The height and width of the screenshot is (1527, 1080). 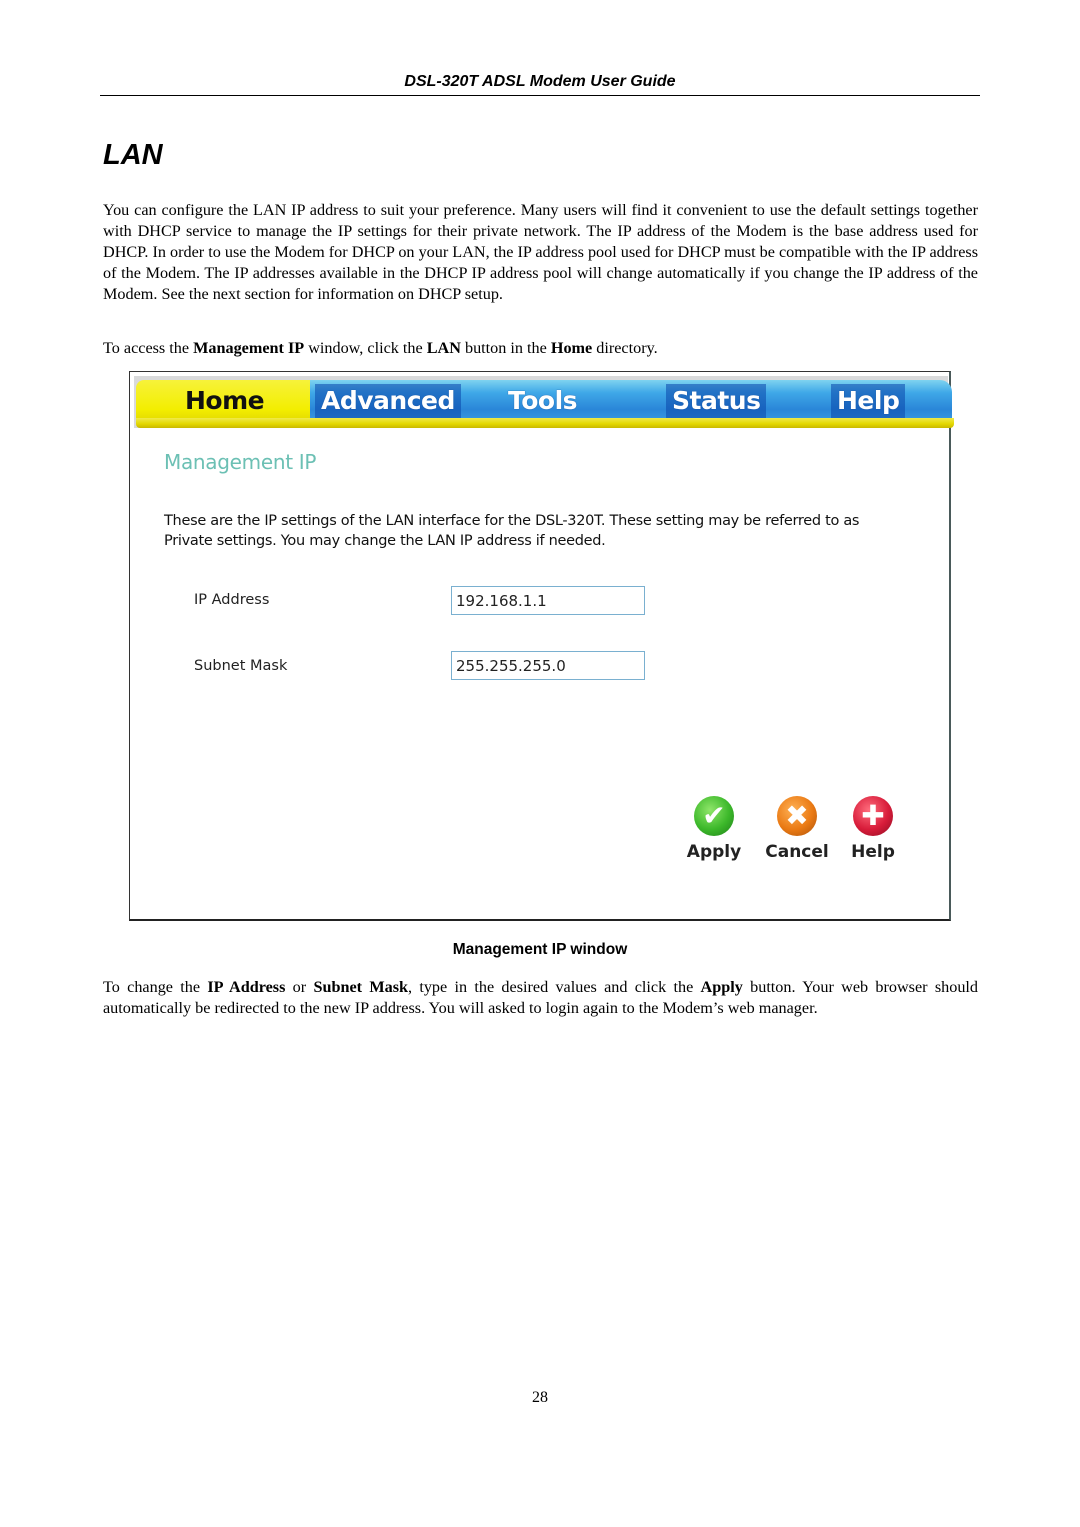 I want to click on tab-home: Home, so click(x=223, y=401).